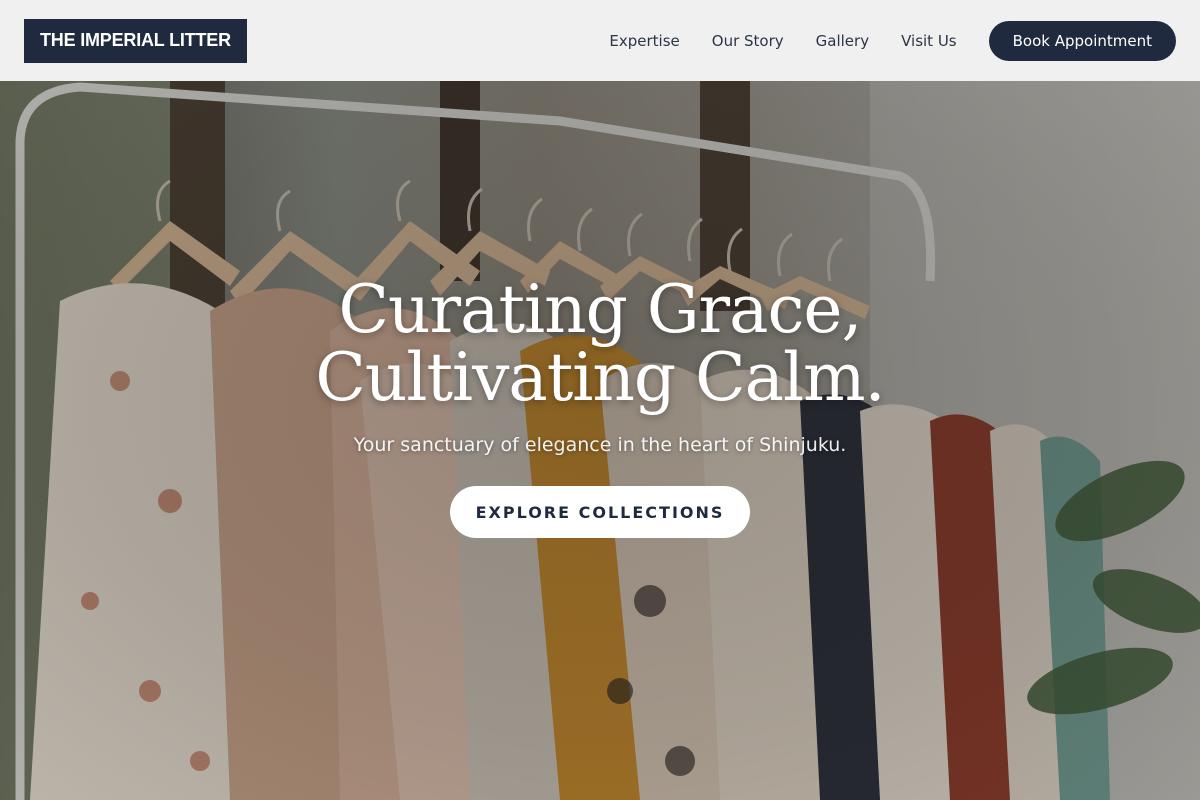  Describe the element at coordinates (644, 41) in the screenshot. I see `nav-link-expertise: Expertise` at that location.